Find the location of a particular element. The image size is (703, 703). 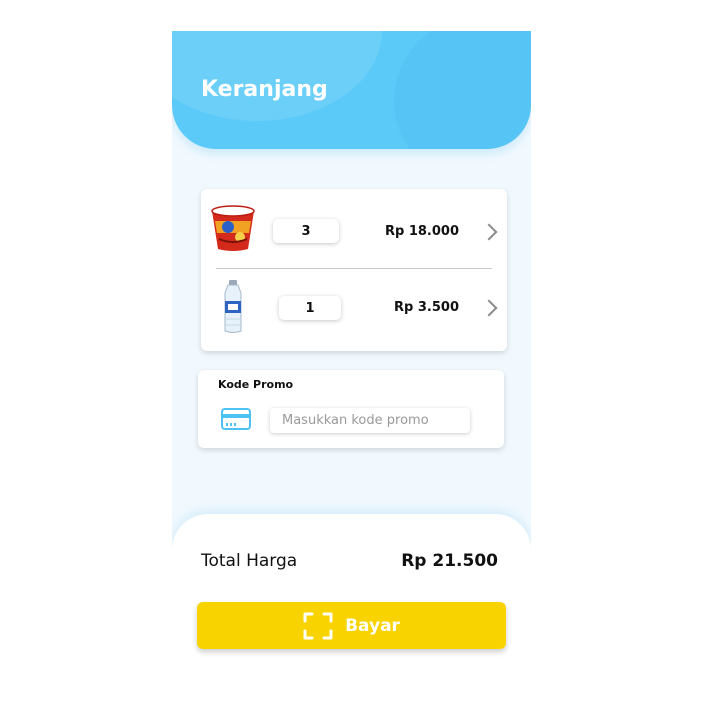

cart-item: 3 Rp 18.000 is located at coordinates (354, 227).